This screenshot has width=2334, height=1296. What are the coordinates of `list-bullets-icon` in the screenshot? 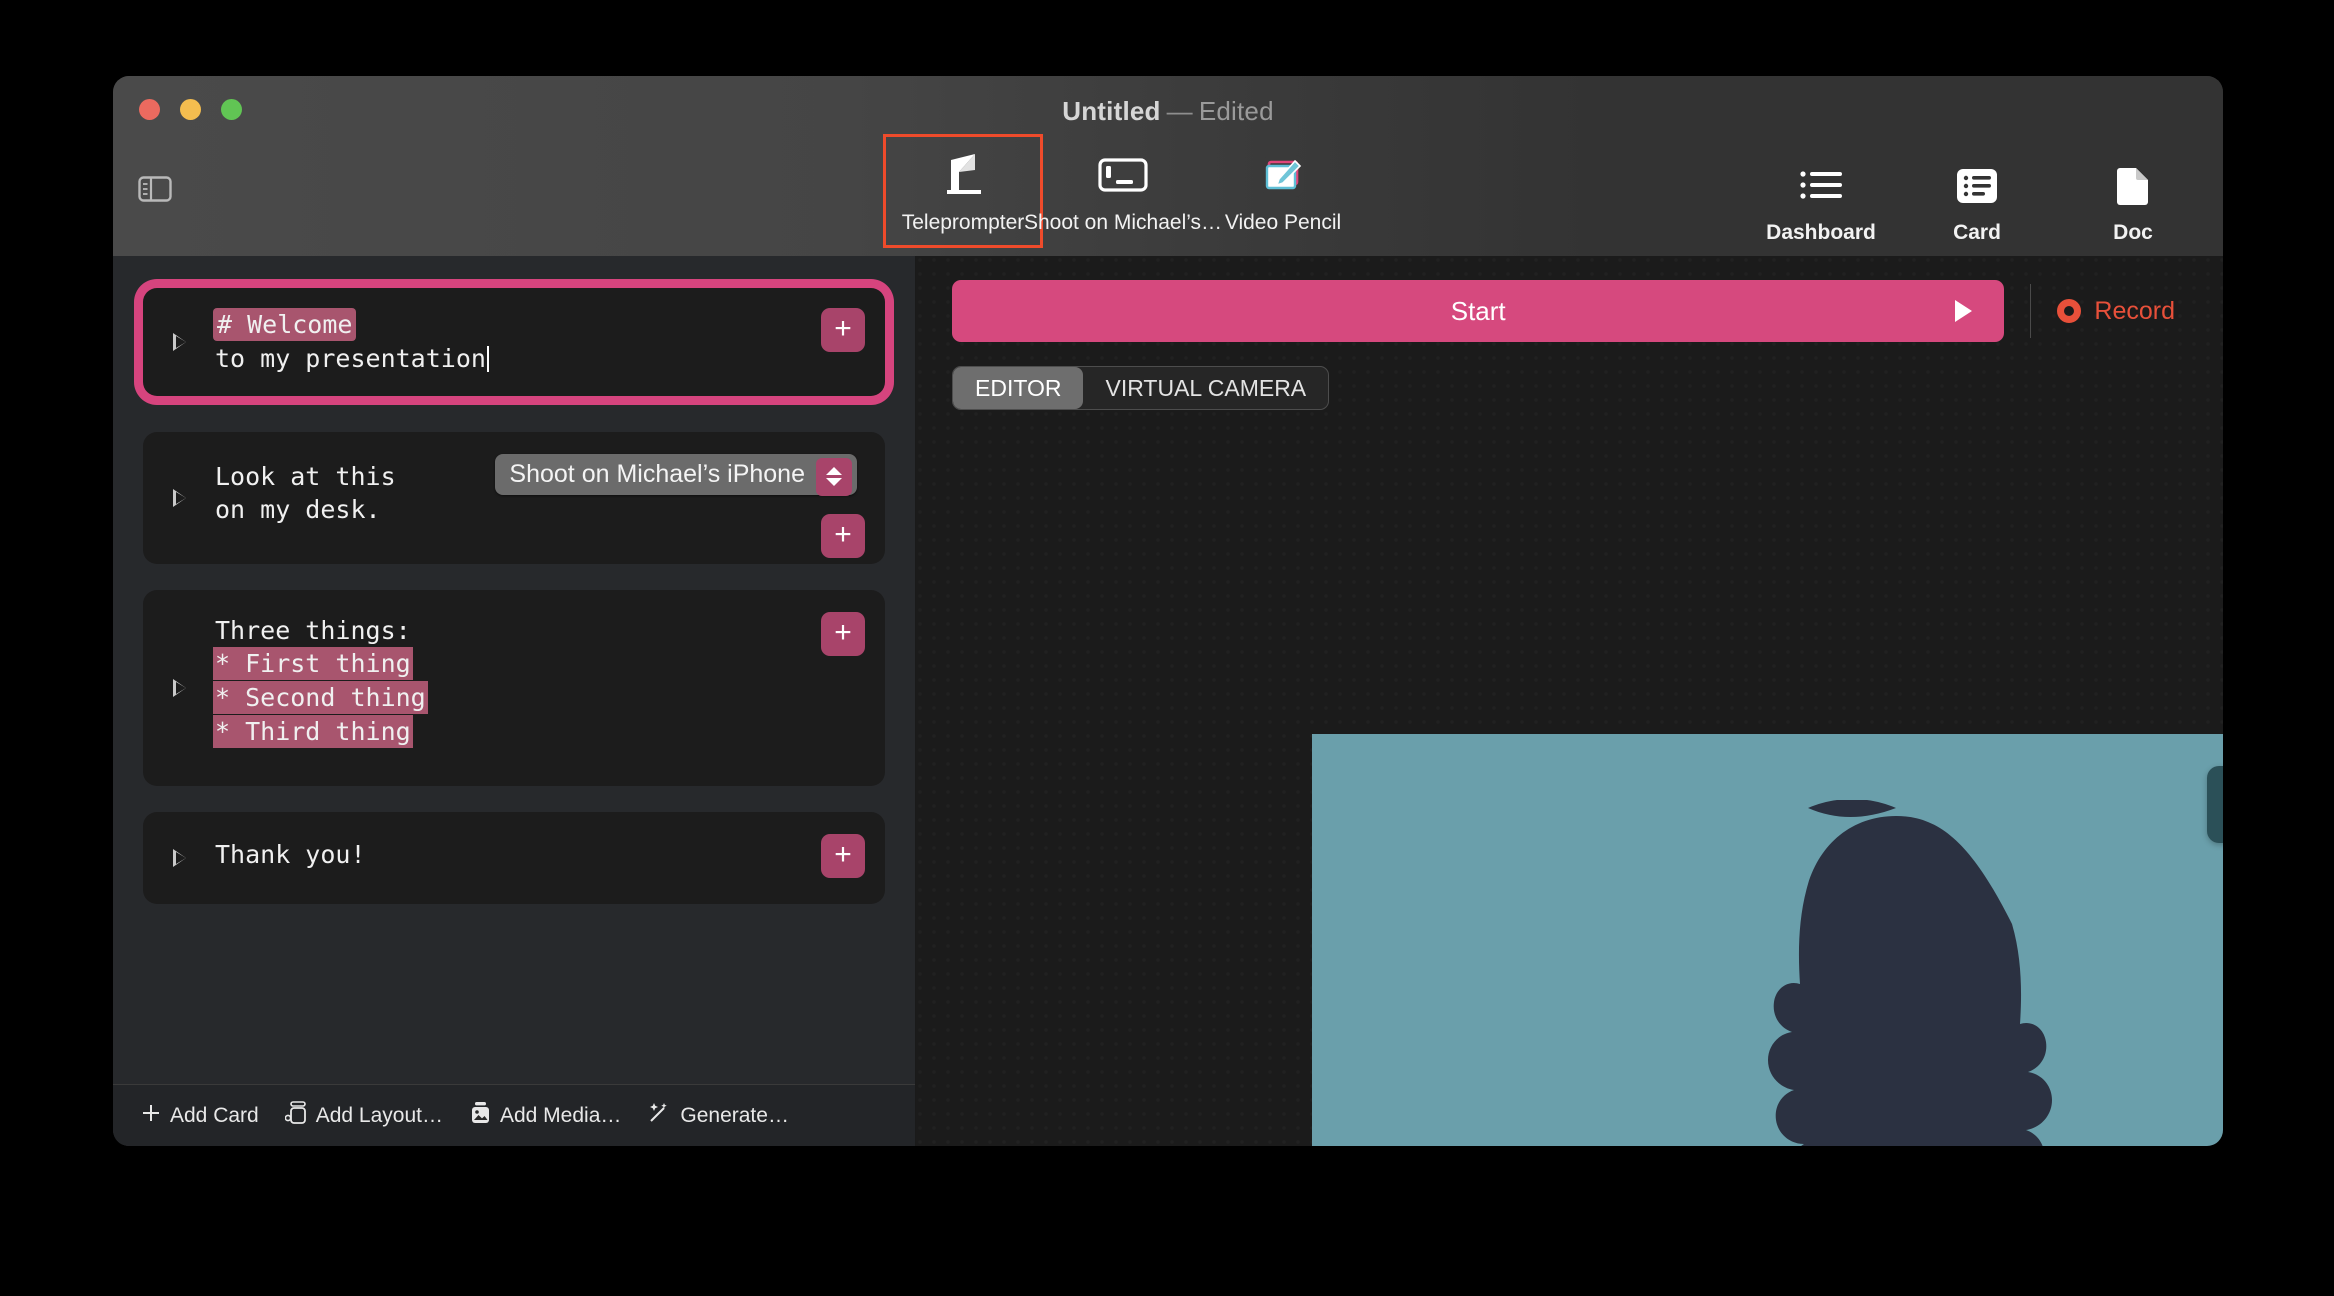 It's located at (1821, 186).